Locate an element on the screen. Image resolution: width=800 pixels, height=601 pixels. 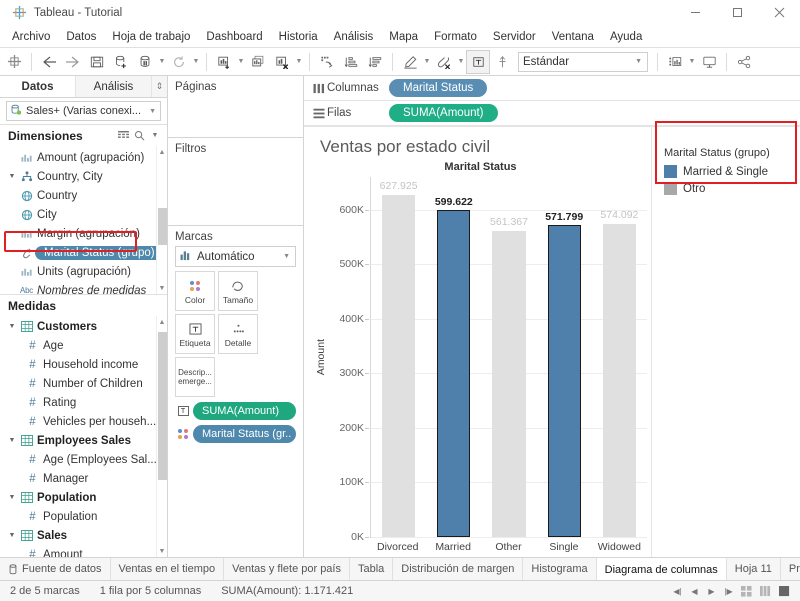
dimension-measure-names: Abc Nombres de medidas is located at coordinates (83, 288).